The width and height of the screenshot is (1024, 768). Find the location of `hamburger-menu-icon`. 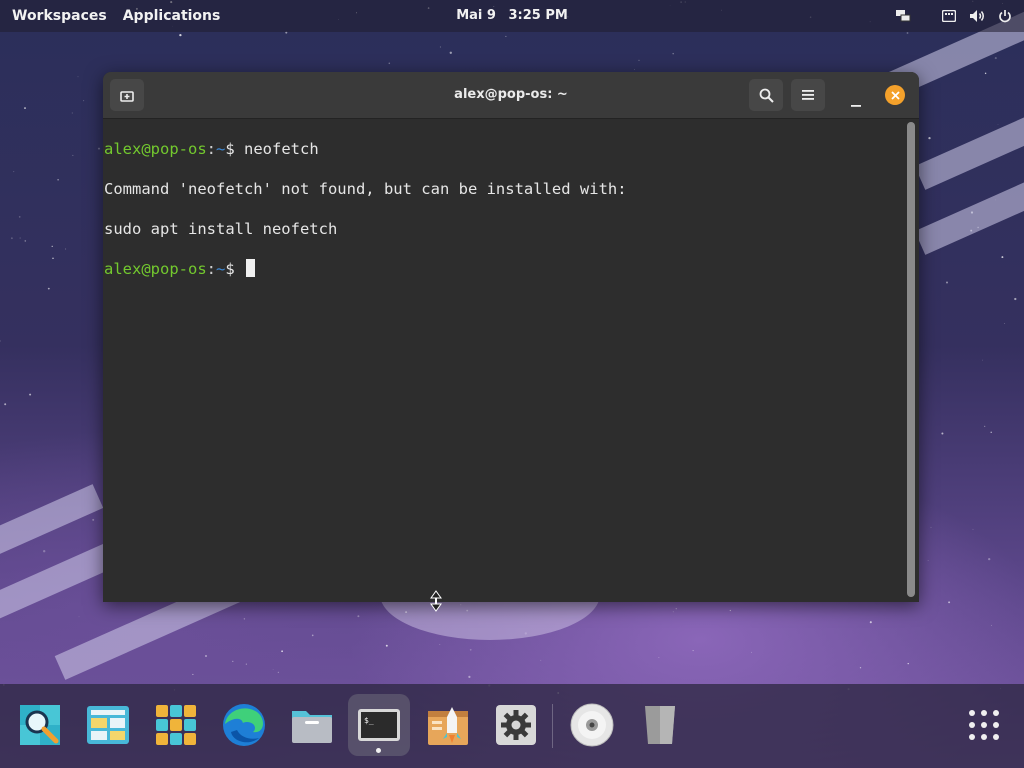

hamburger-menu-icon is located at coordinates (808, 95).